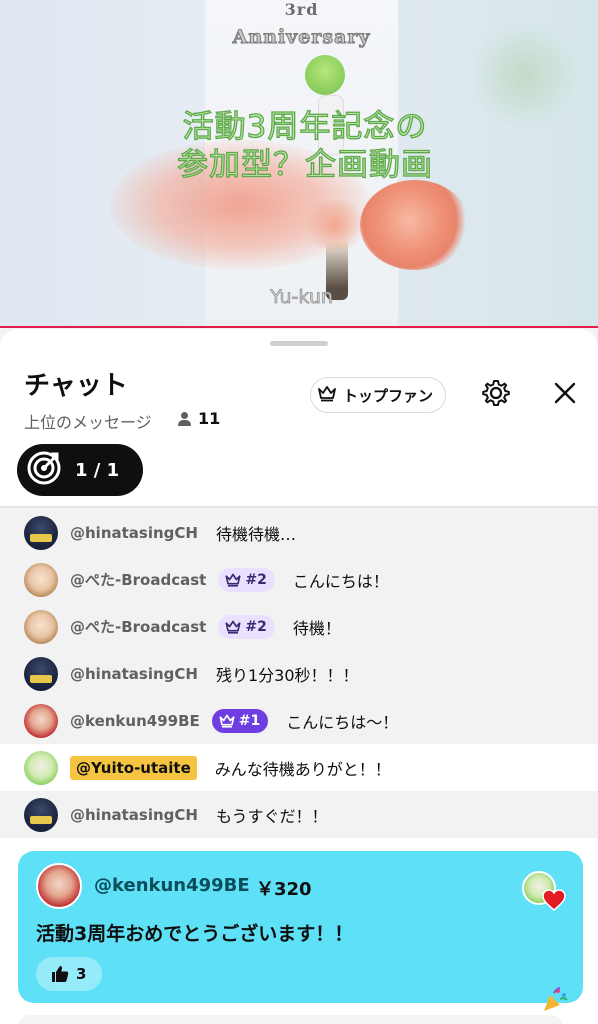  I want to click on drag-handle, so click(299, 343).